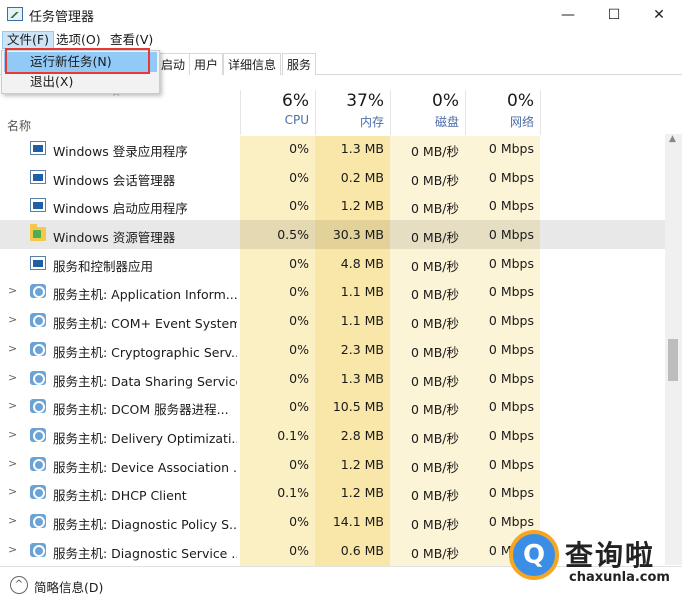 The image size is (682, 607). Describe the element at coordinates (145, 381) in the screenshot. I see `process-name: 服务主机: Data Sharing Service` at that location.